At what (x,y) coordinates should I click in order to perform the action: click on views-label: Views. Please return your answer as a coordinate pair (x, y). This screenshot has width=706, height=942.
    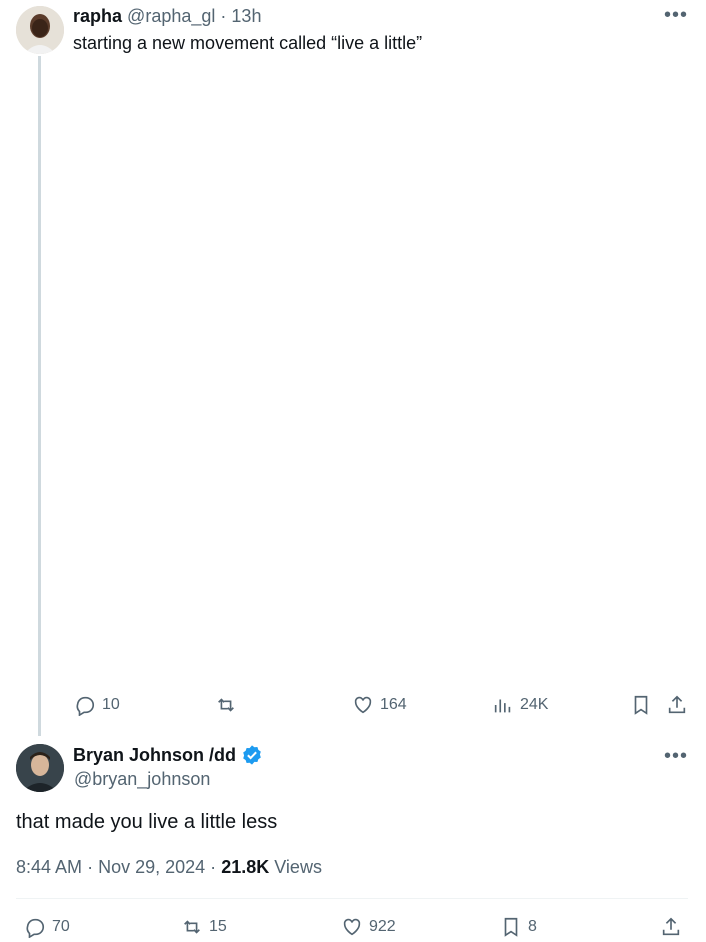
    Looking at the image, I should click on (298, 867).